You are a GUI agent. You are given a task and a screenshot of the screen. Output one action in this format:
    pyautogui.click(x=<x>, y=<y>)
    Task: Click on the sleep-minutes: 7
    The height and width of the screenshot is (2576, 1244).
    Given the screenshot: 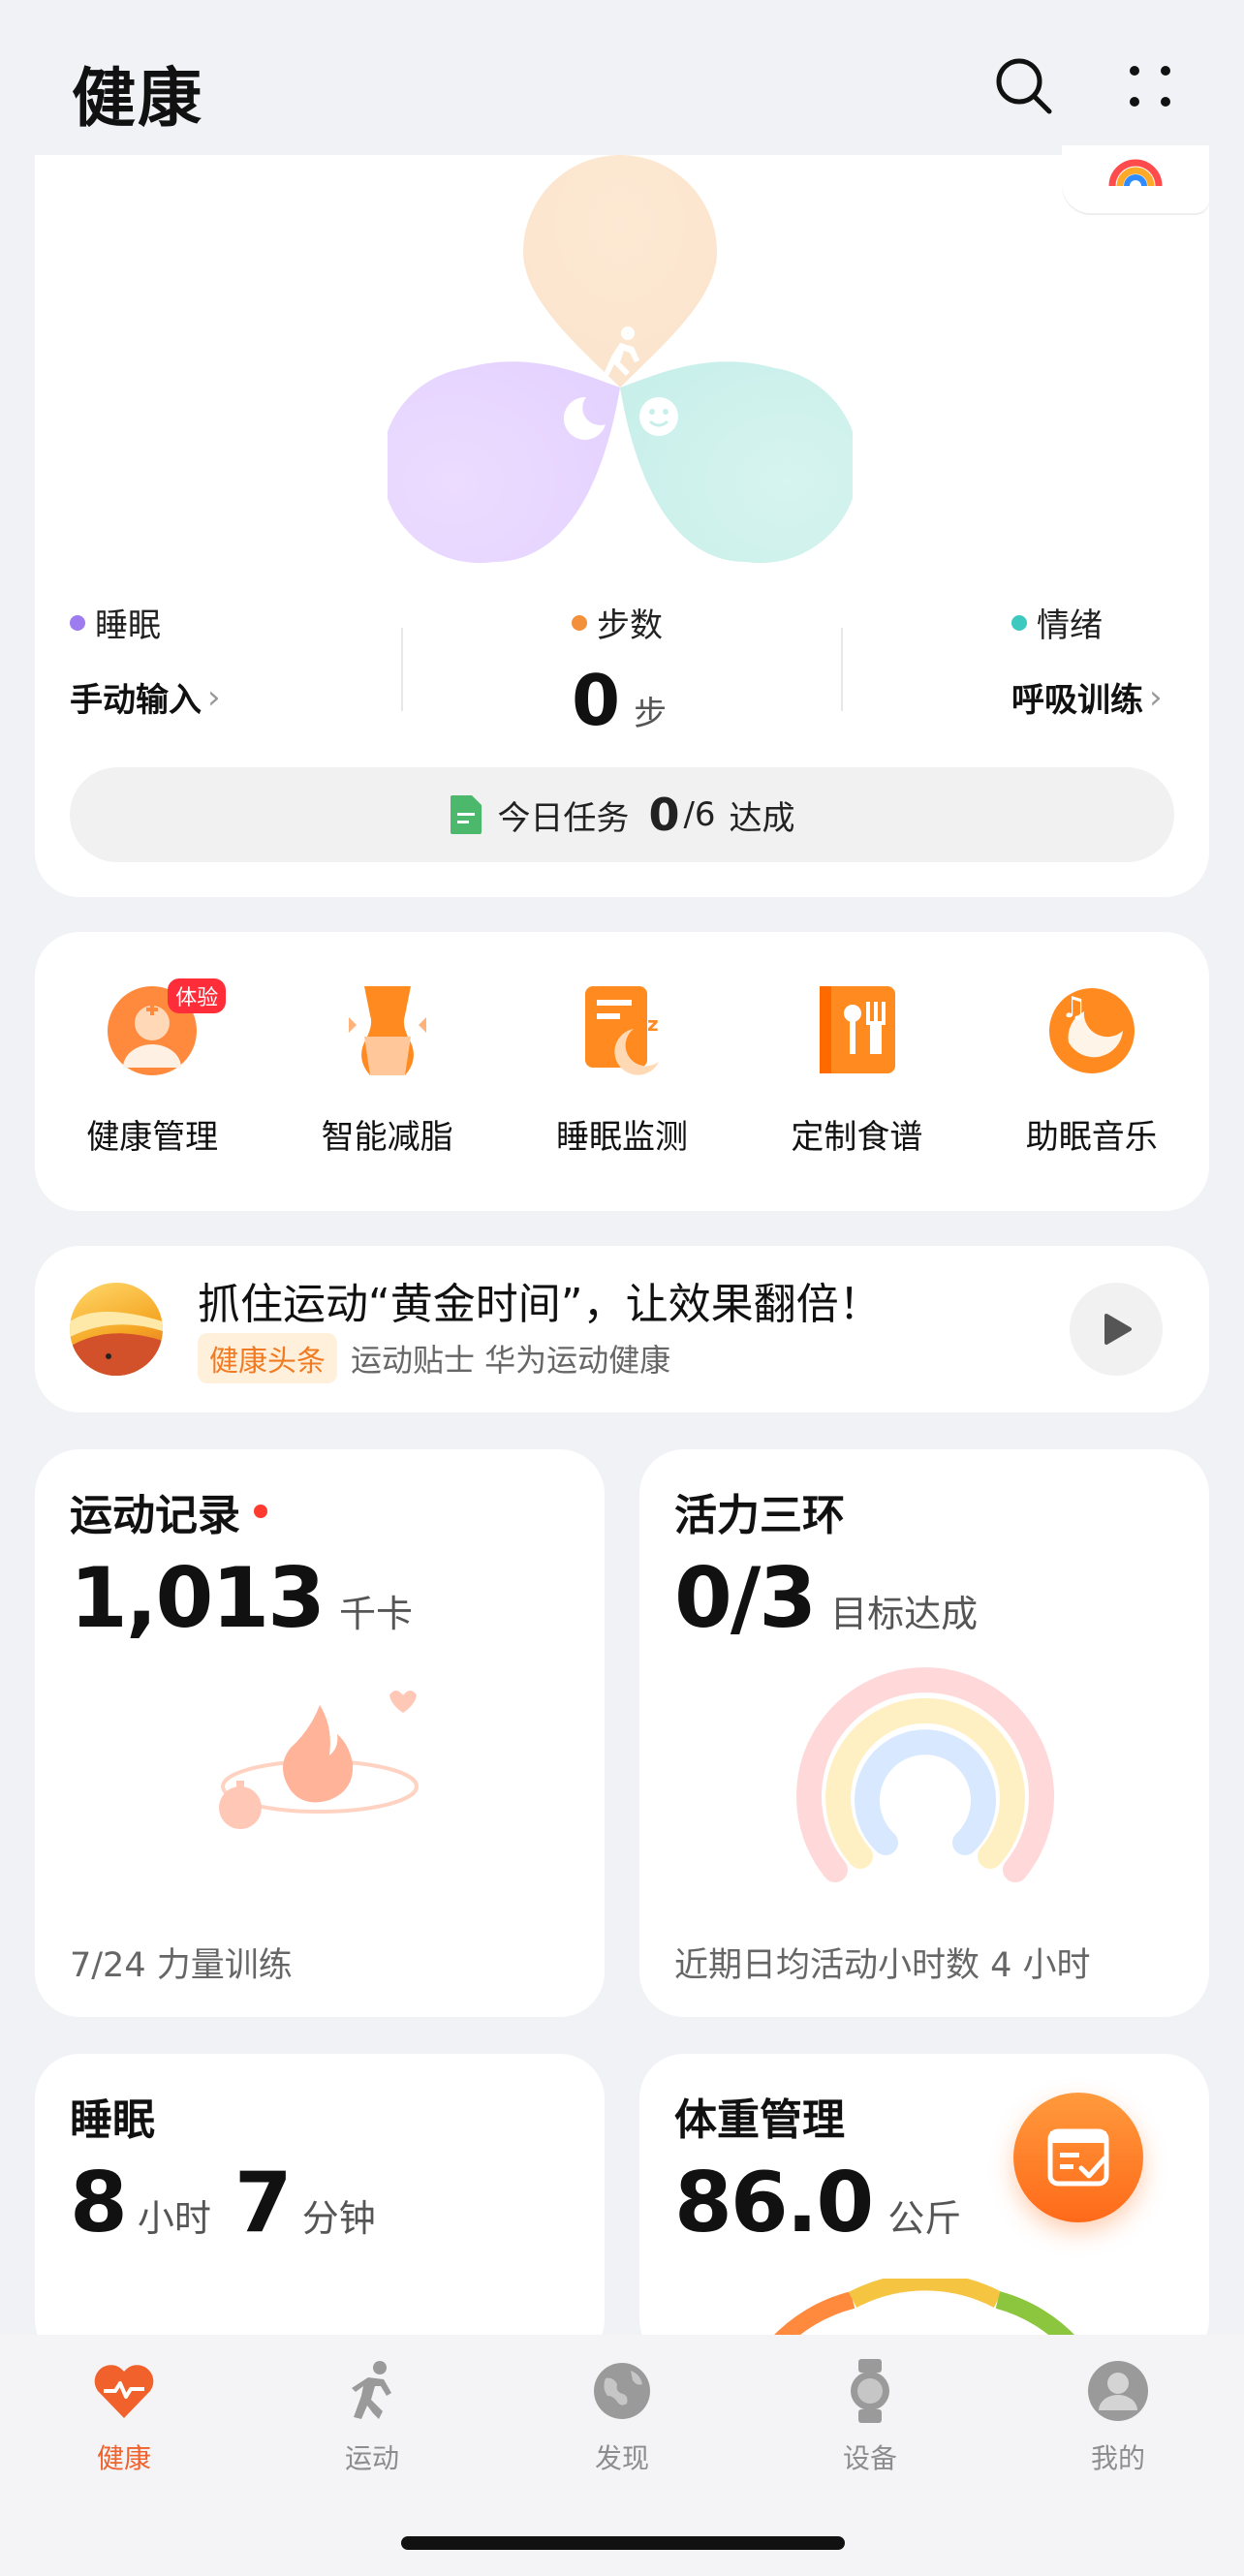 What is the action you would take?
    pyautogui.click(x=263, y=2203)
    